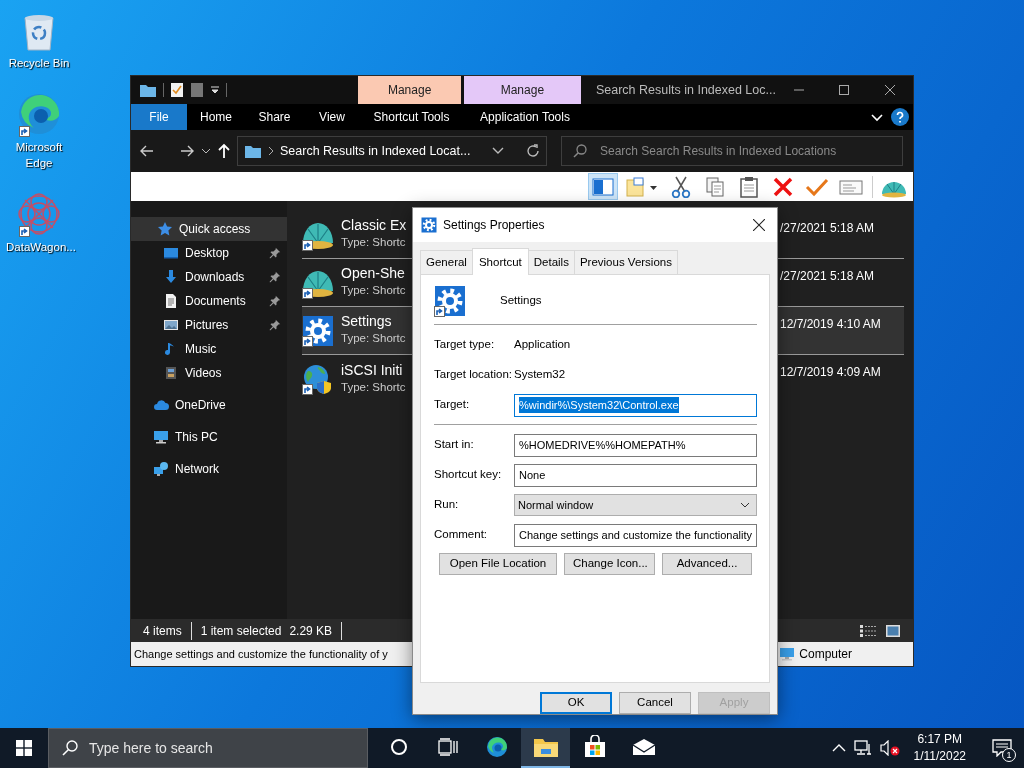 The image size is (1024, 768). I want to click on field-label: Run:, so click(447, 505).